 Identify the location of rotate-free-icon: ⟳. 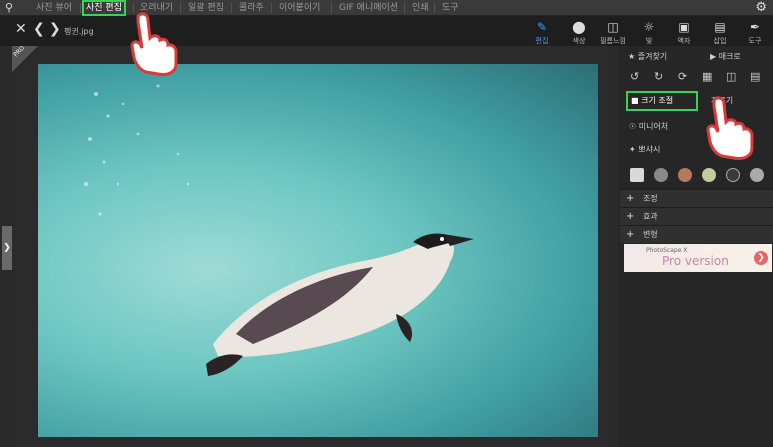
(682, 76).